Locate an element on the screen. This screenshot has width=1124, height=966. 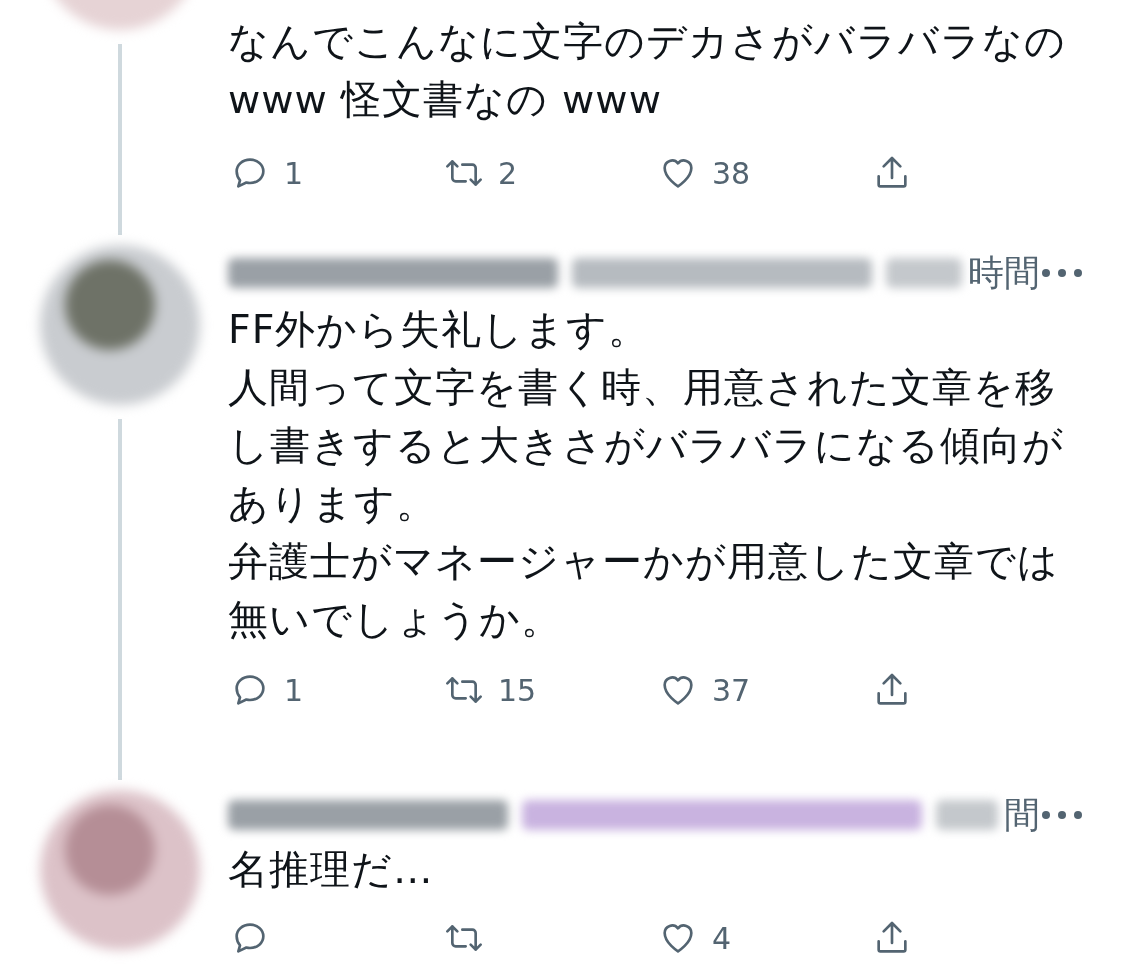
timestamp: 時間 is located at coordinates (1004, 272).